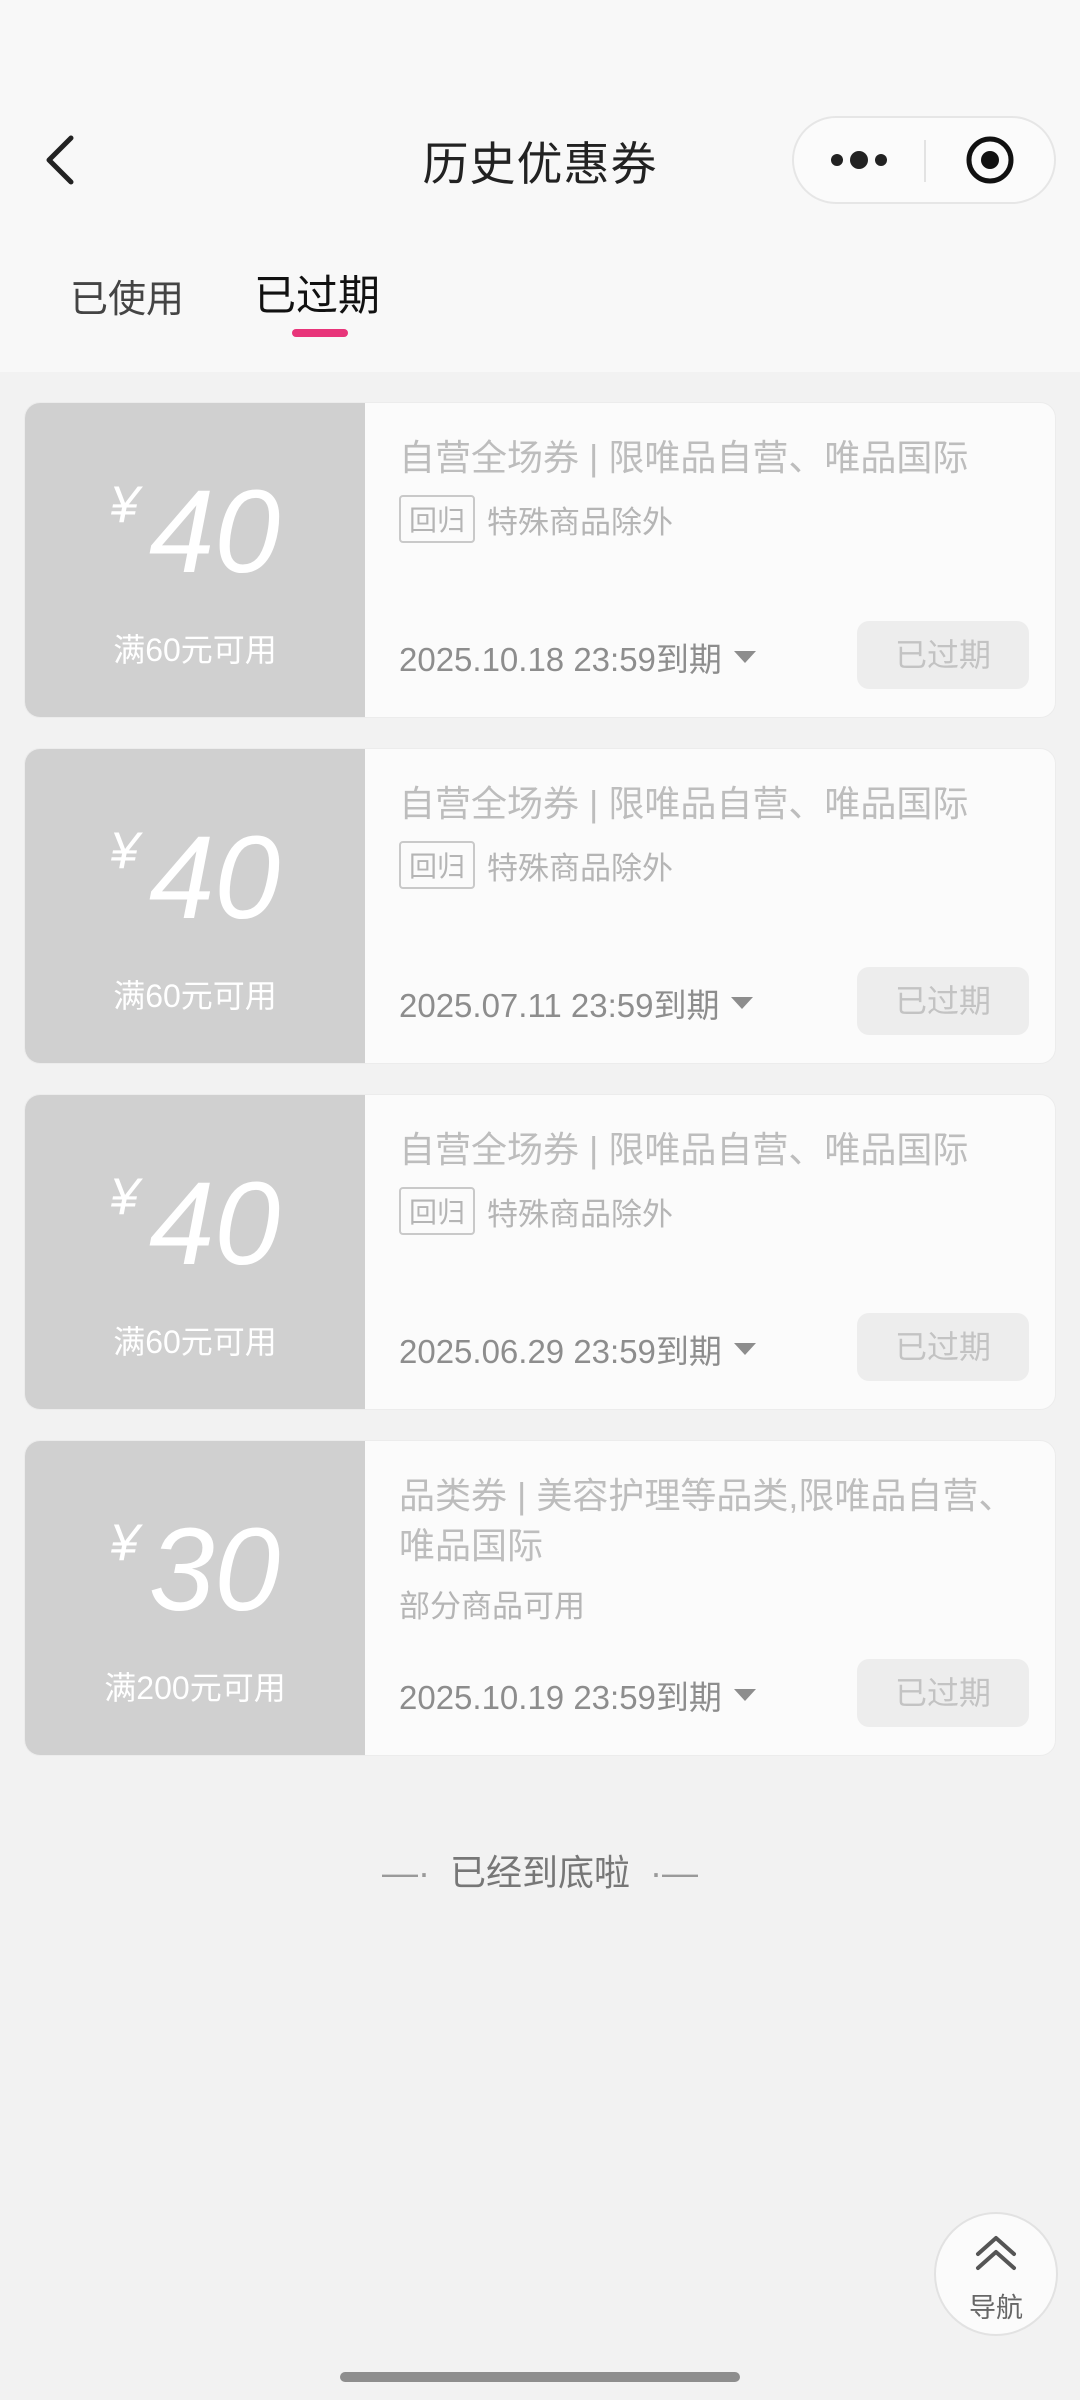 The image size is (1080, 2400). I want to click on expiry-text: 2025.06.29 23:59到期, so click(560, 1351).